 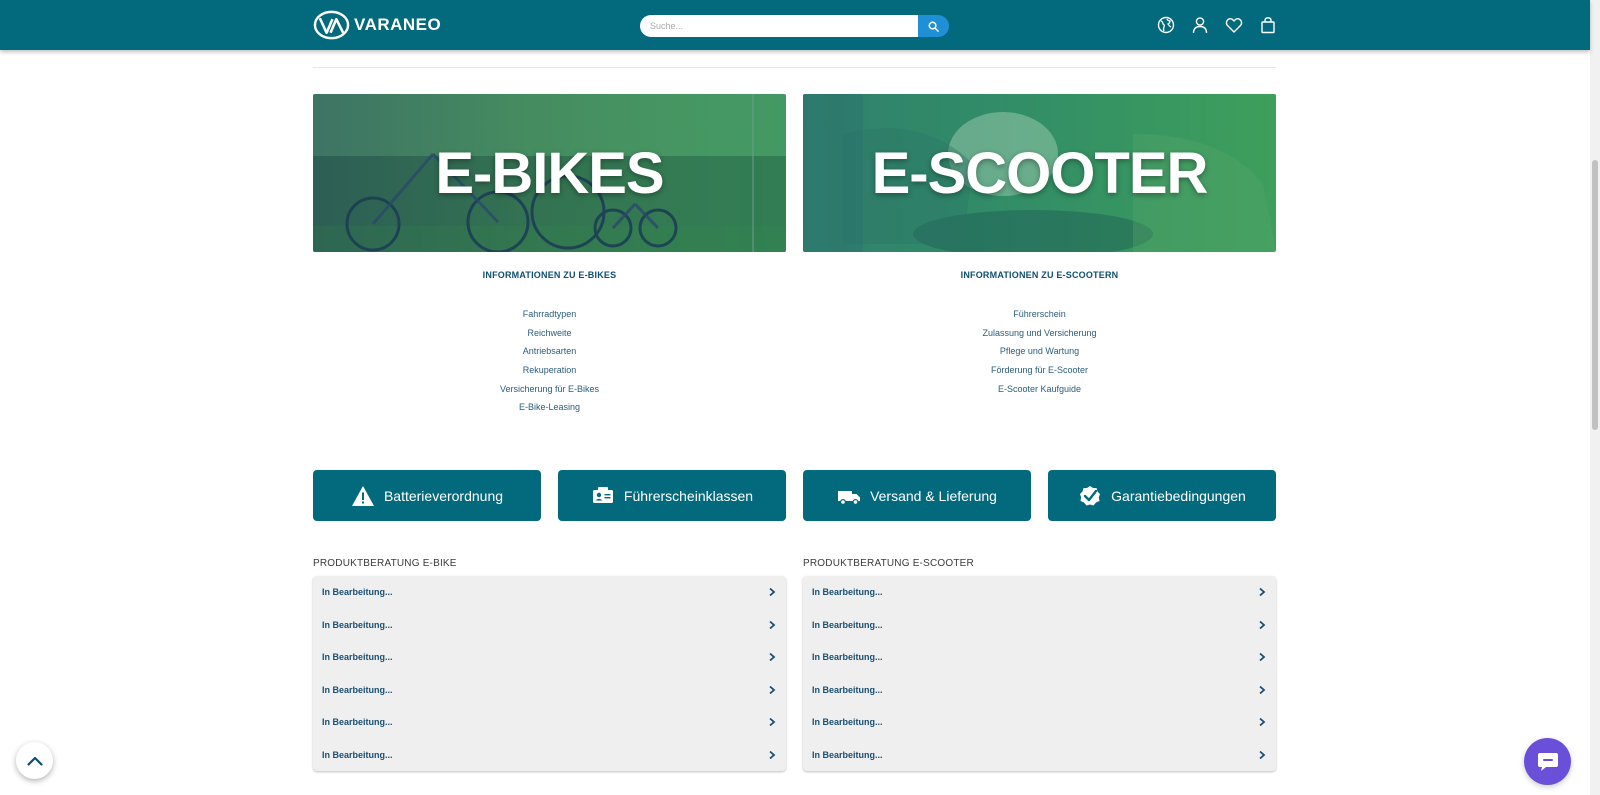 I want to click on truck-icon, so click(x=849, y=497).